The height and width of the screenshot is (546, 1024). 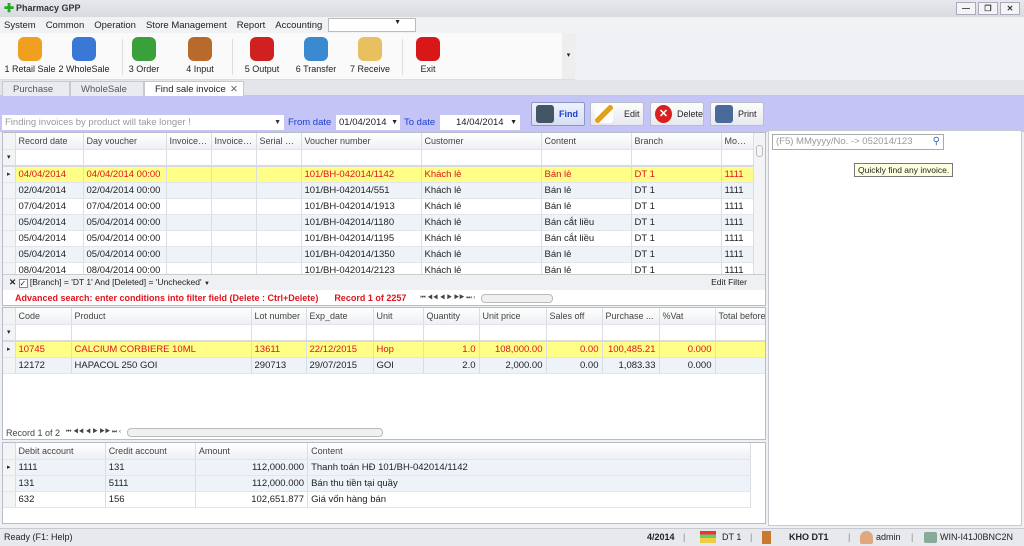 What do you see at coordinates (262, 55) in the screenshot?
I see `toolbar-button-4: 5 Output` at bounding box center [262, 55].